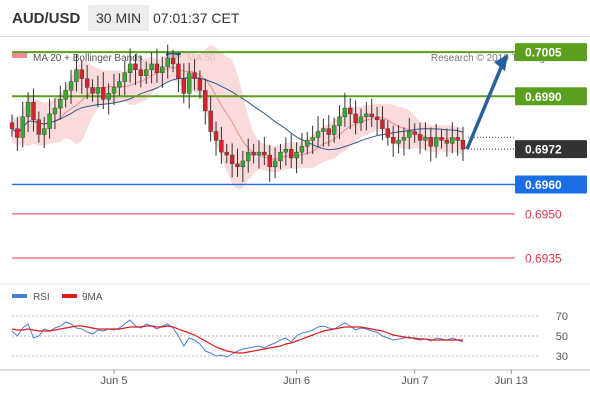 This screenshot has height=400, width=590. I want to click on x-tick-label: Jun 6, so click(296, 381).